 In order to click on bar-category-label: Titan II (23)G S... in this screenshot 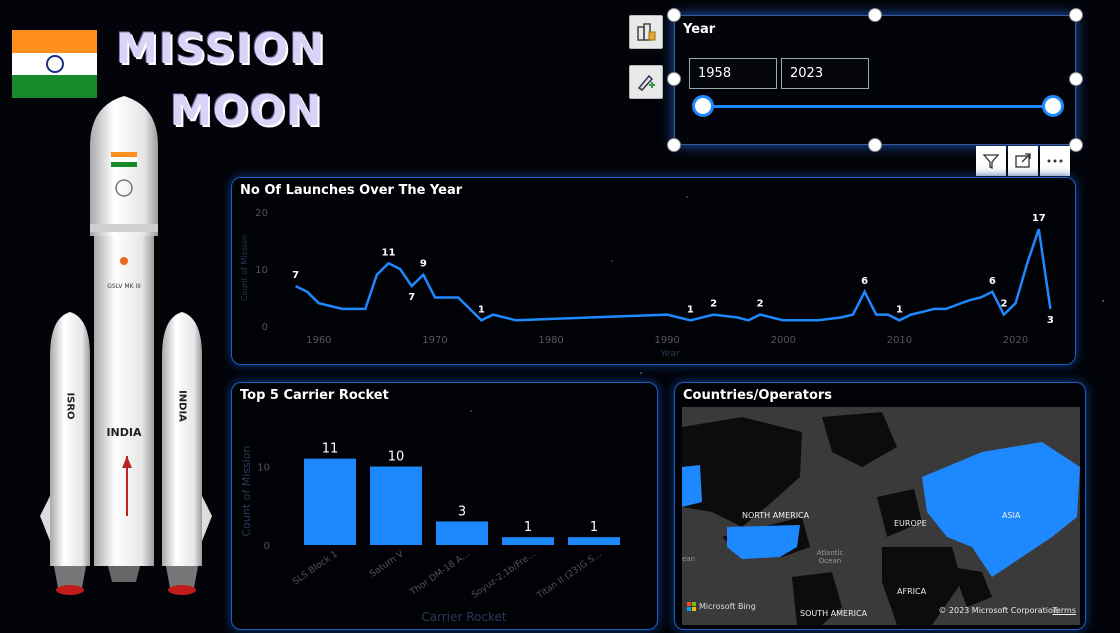, I will do `click(569, 575)`.